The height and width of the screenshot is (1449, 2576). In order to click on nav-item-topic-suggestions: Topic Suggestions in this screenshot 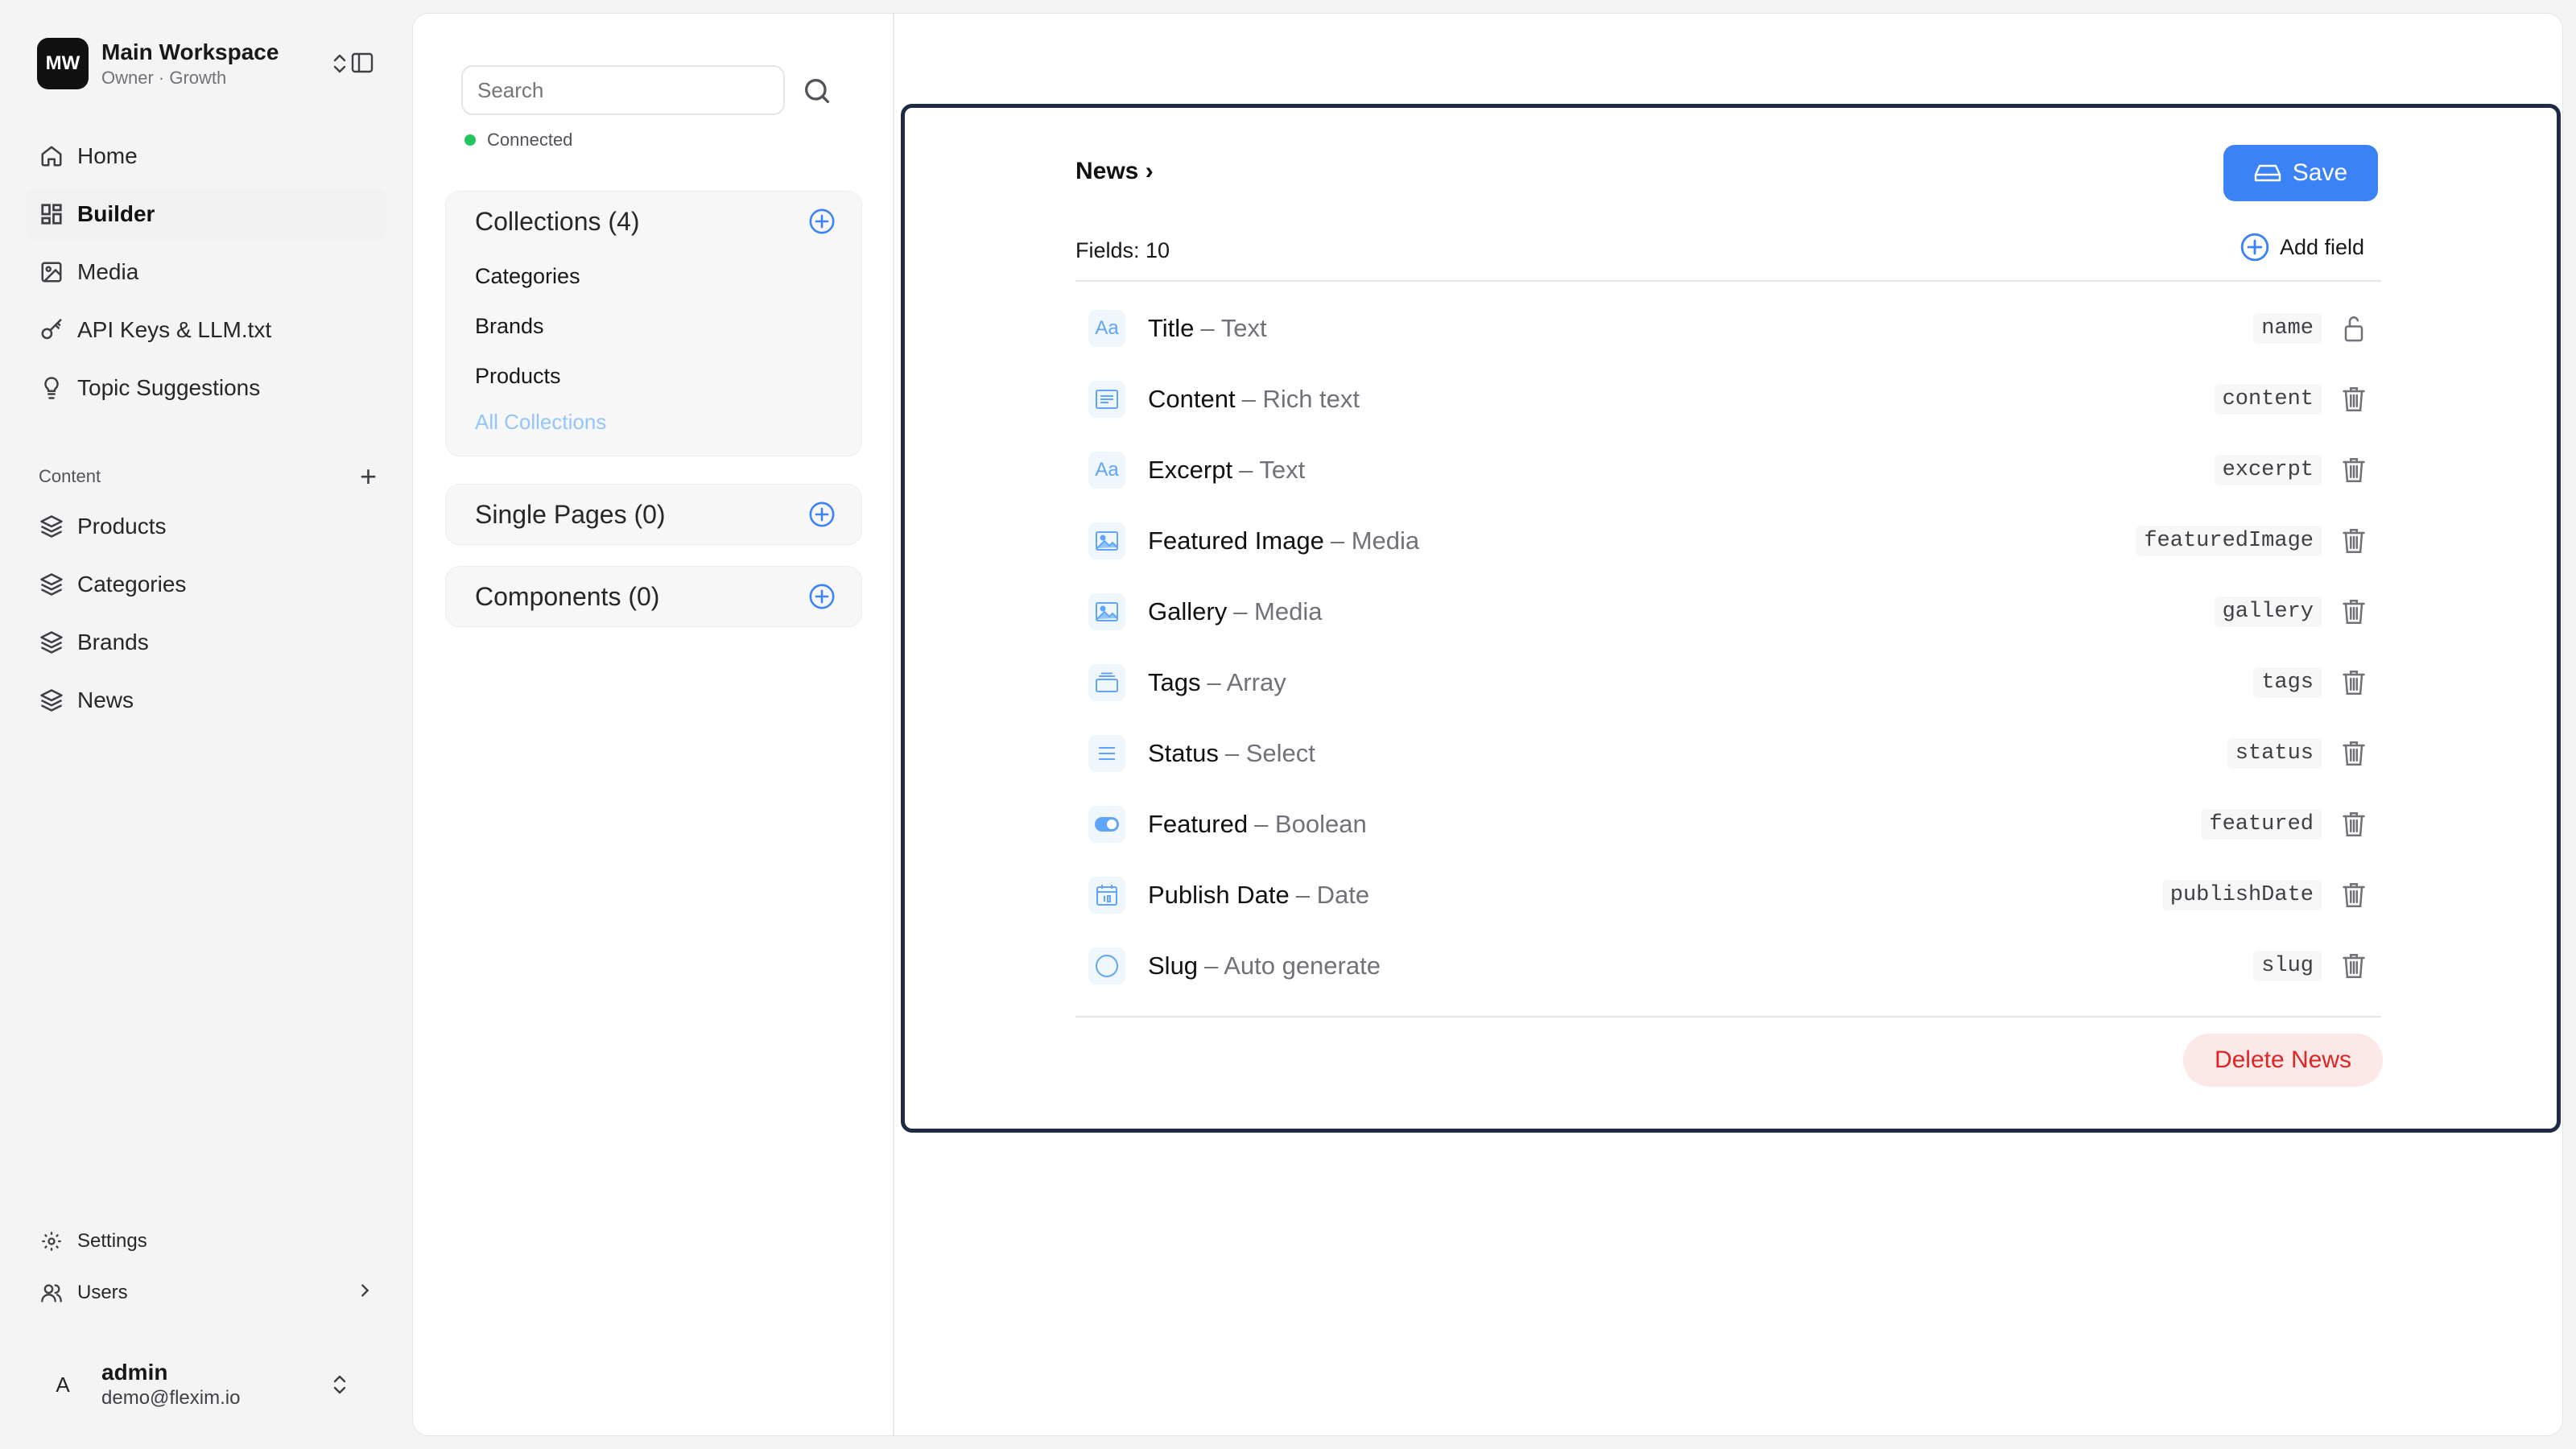, I will do `click(206, 388)`.